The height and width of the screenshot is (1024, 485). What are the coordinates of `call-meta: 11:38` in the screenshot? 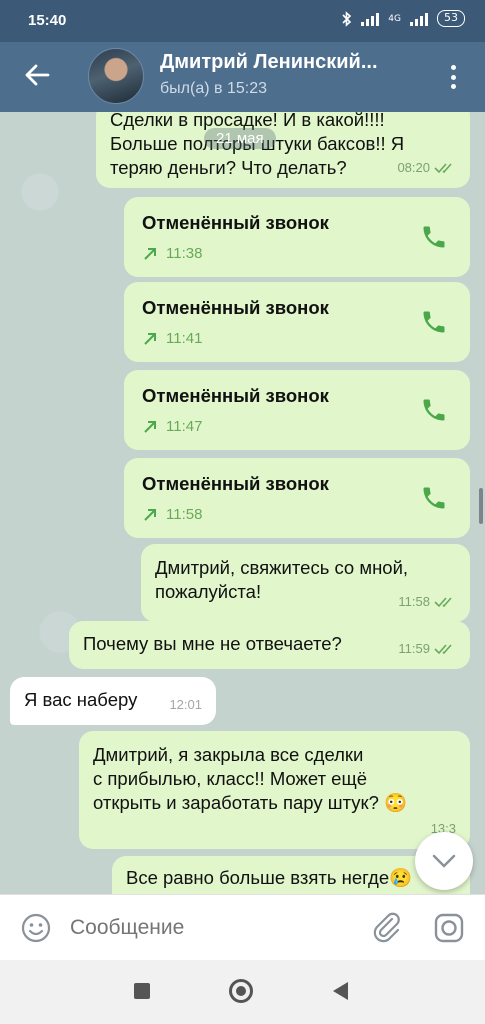 It's located at (172, 254).